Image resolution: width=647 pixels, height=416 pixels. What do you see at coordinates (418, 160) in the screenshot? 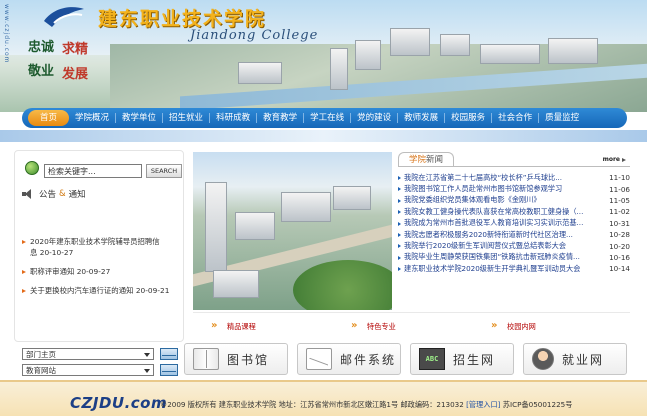
I see `news-tab-a: 学院` at bounding box center [418, 160].